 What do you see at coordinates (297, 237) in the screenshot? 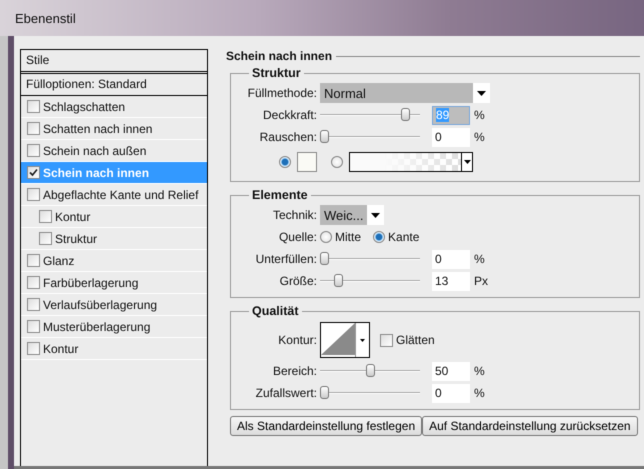
I see `field-label: Quelle:` at bounding box center [297, 237].